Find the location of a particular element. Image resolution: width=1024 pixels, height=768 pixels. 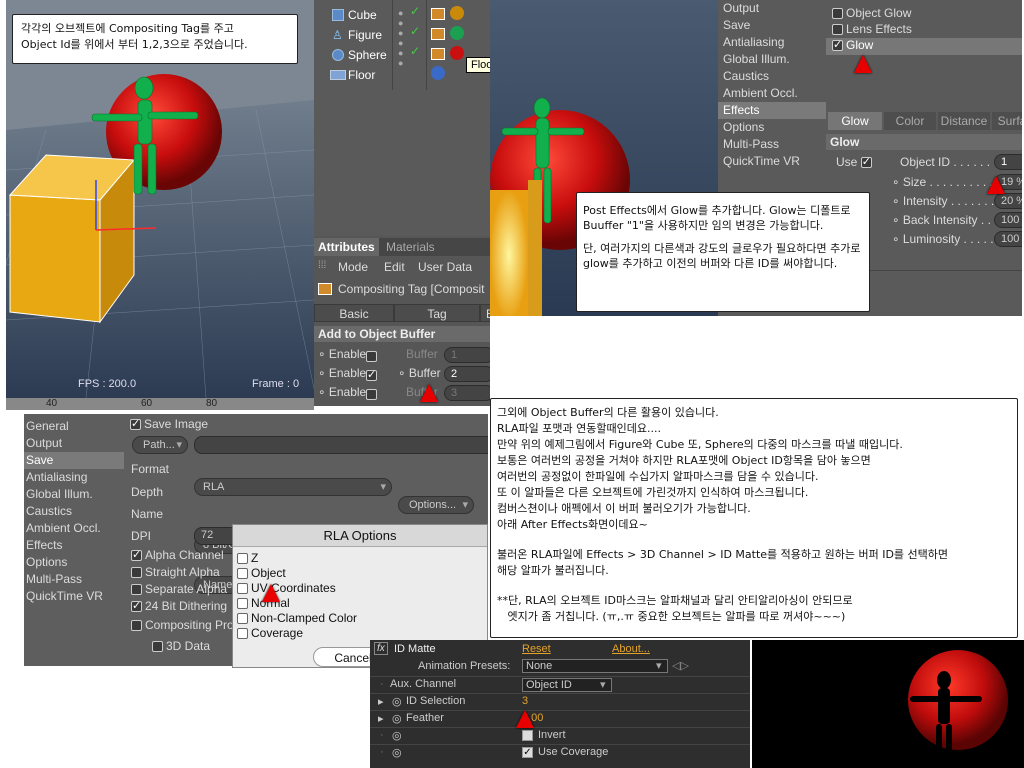

buffer-field: 3 is located at coordinates (467, 393).